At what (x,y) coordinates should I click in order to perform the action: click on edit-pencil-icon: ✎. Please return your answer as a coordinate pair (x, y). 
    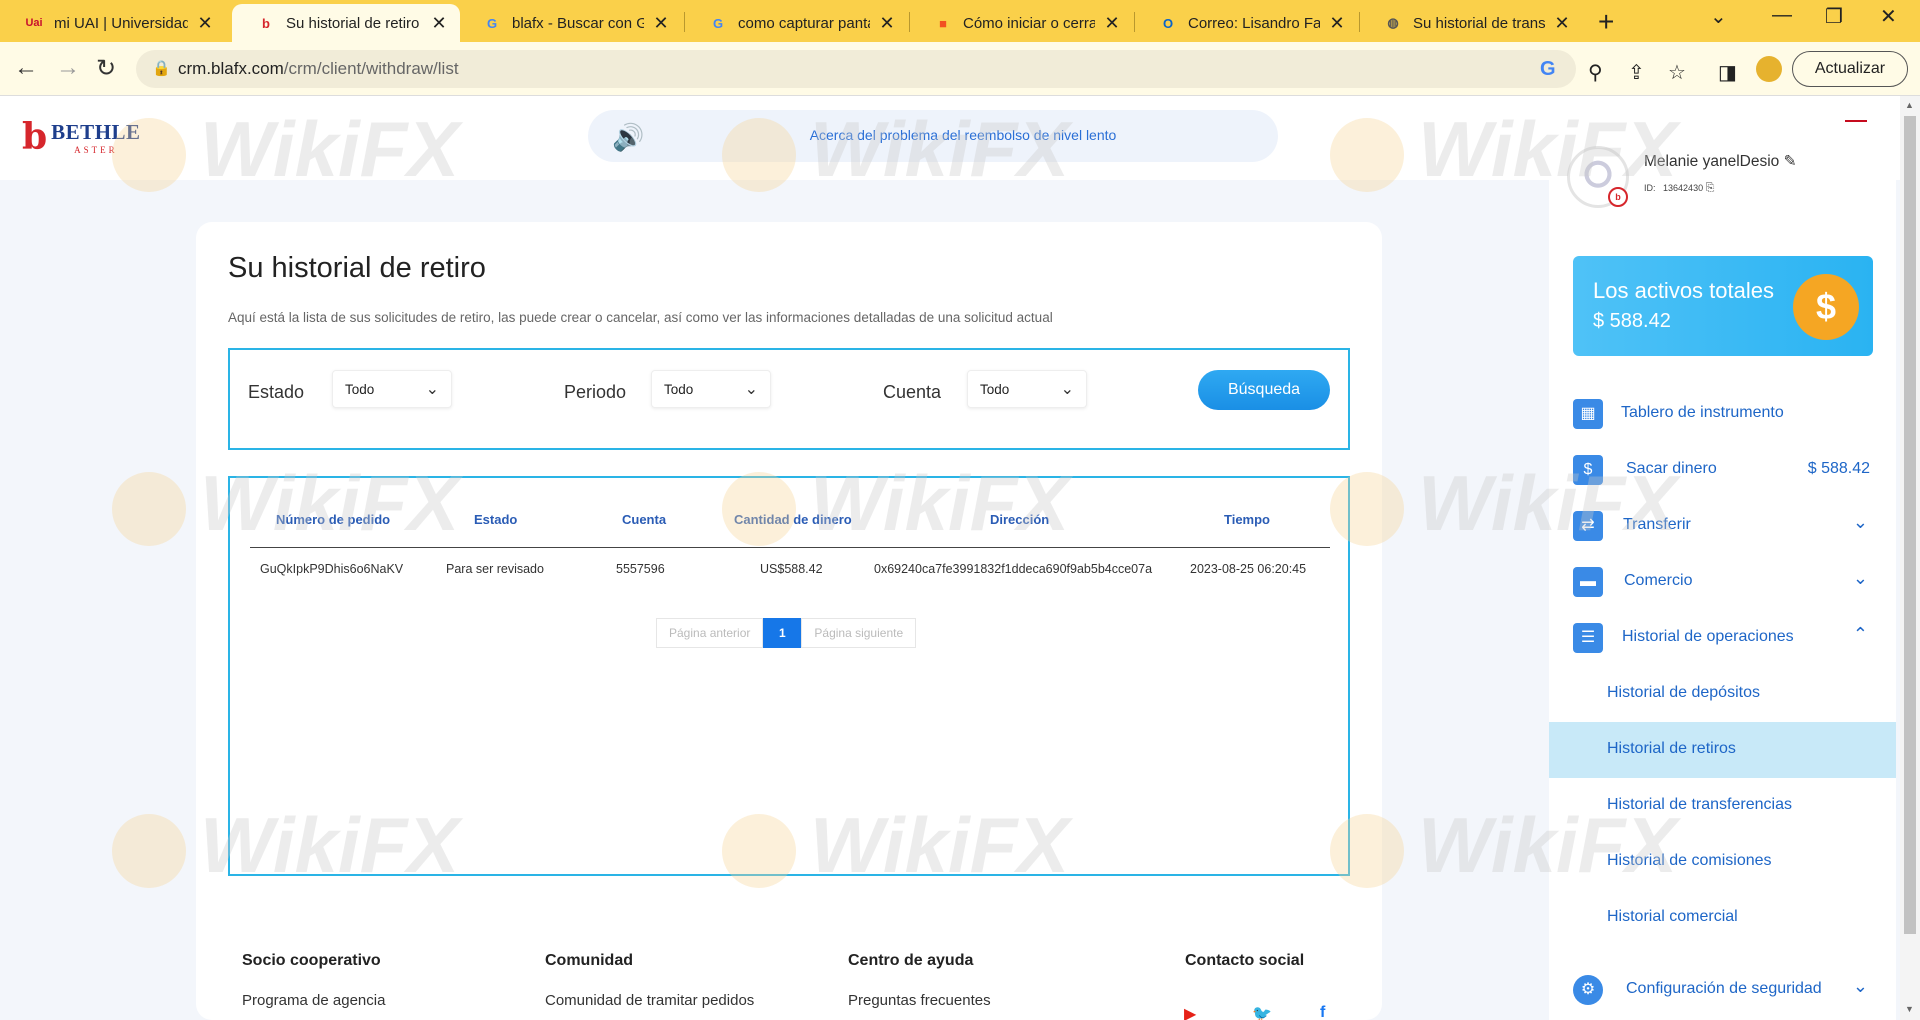
    Looking at the image, I should click on (1790, 161).